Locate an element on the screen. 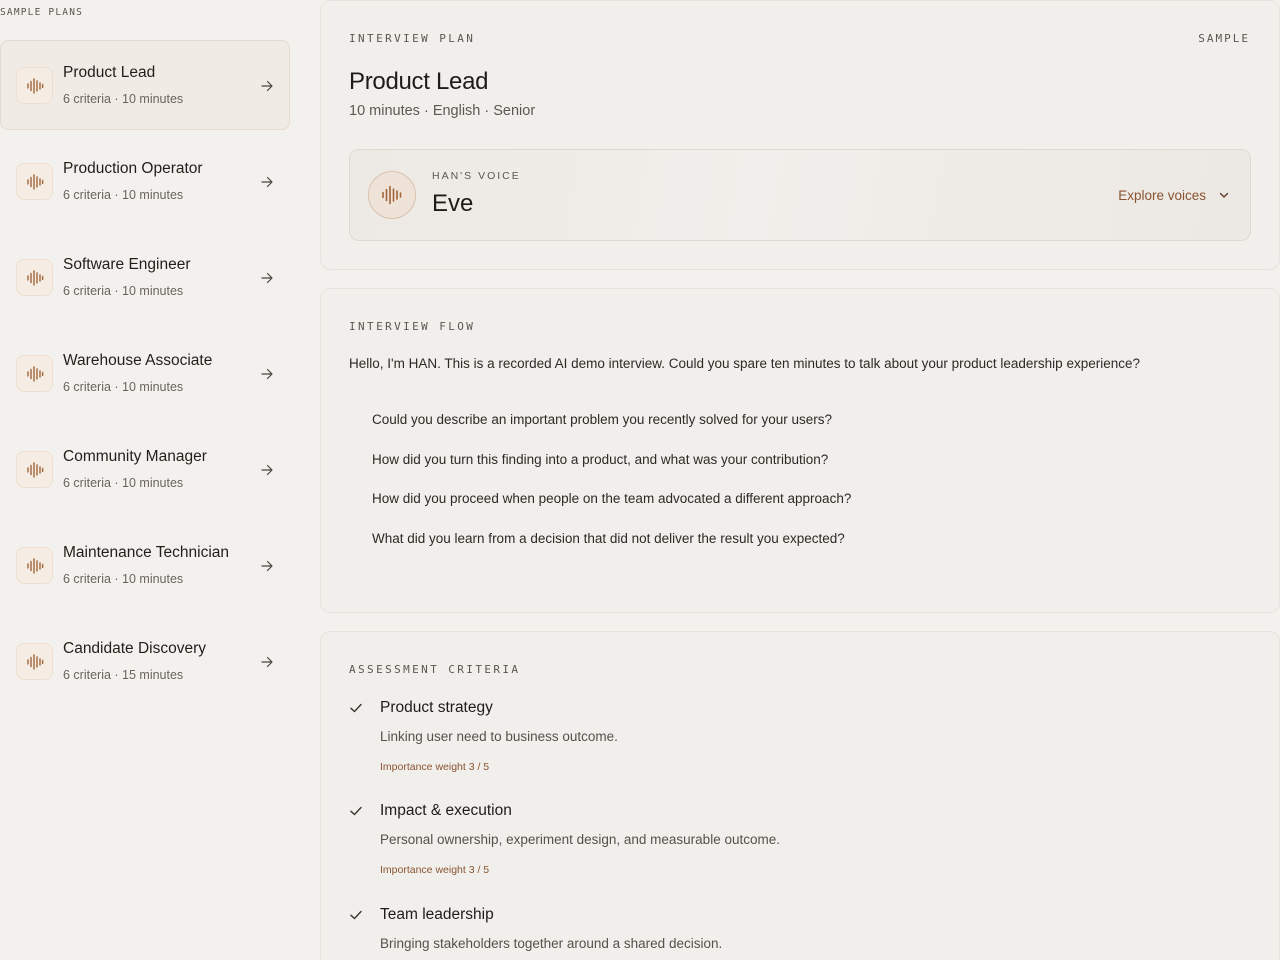 Image resolution: width=1280 pixels, height=960 pixels. voice-label: HAN'S VOICE is located at coordinates (476, 176).